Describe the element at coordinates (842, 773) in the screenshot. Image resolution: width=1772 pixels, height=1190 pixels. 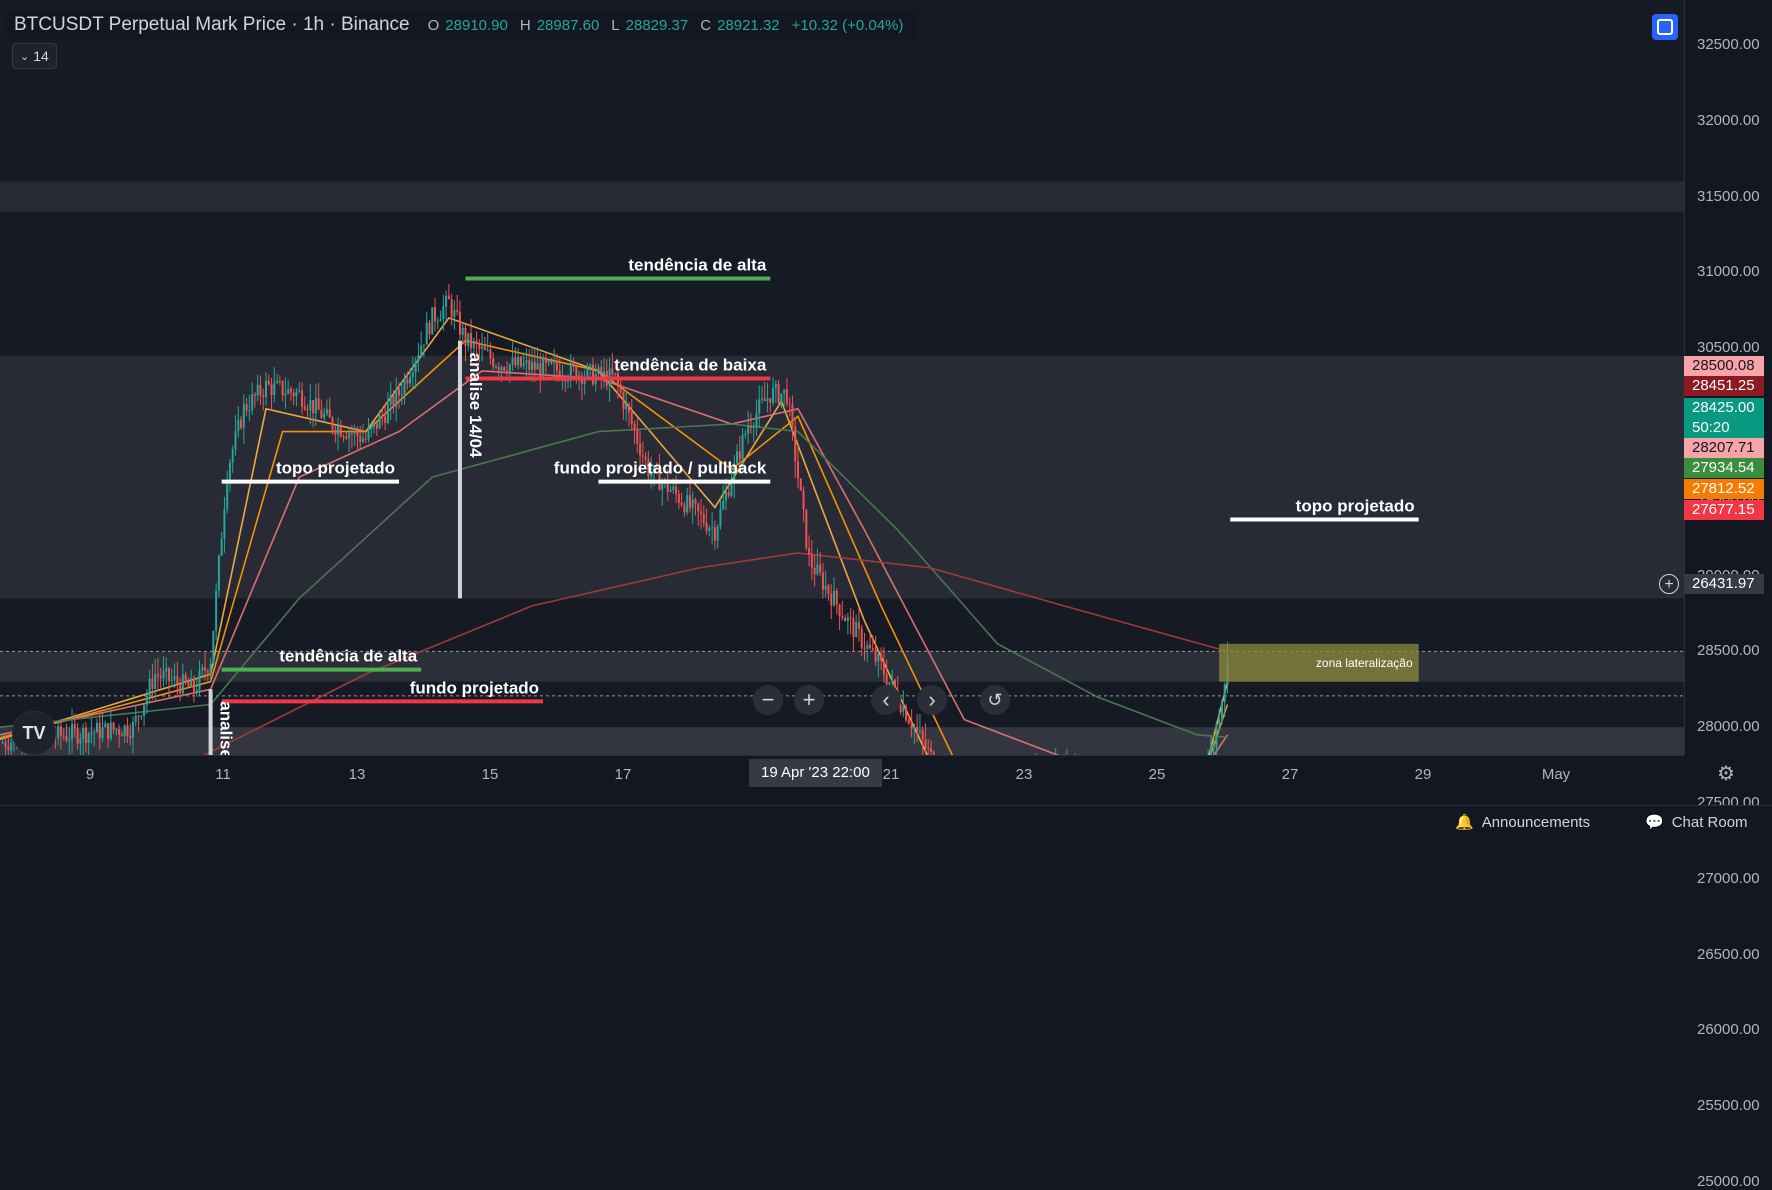
I see `time-scale: 19 Apr '23 22:00 9 11 13 15 17 21 23 25 27 29 May` at that location.